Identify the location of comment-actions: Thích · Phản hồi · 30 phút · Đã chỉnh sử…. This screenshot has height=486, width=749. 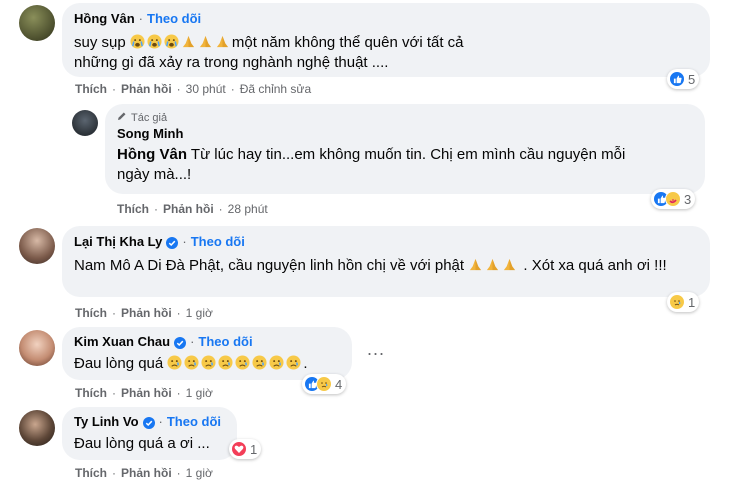
(193, 89).